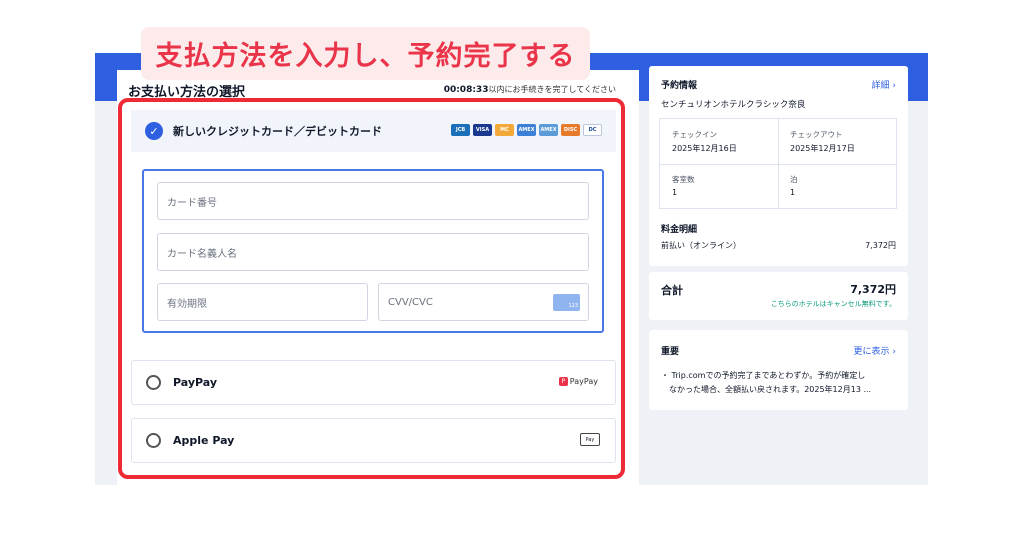 The height and width of the screenshot is (538, 1024). What do you see at coordinates (672, 290) in the screenshot?
I see `total-label: 合計` at bounding box center [672, 290].